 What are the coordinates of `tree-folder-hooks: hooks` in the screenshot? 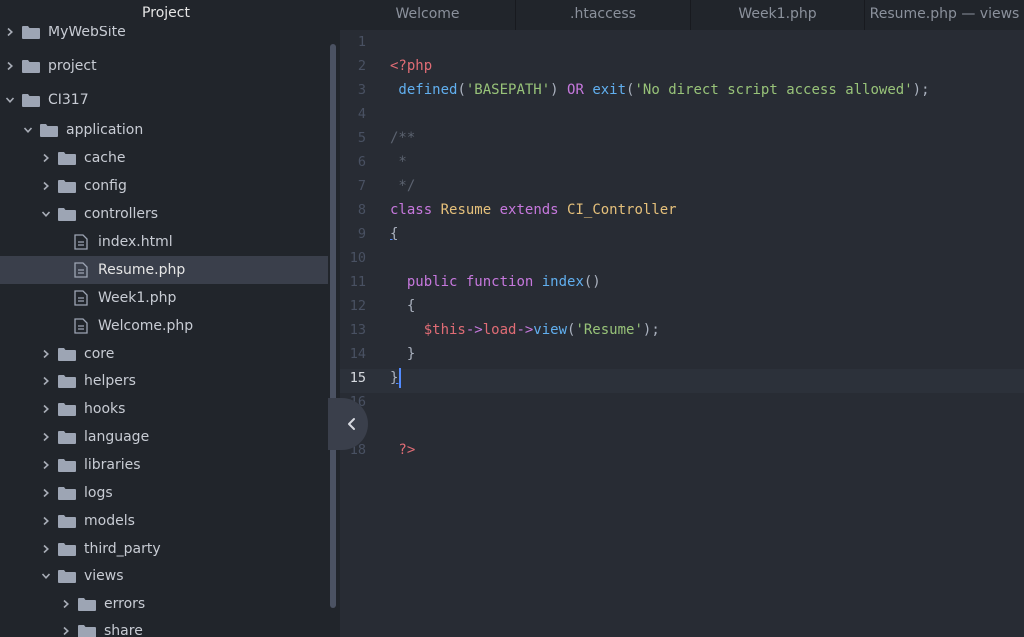 It's located at (164, 409).